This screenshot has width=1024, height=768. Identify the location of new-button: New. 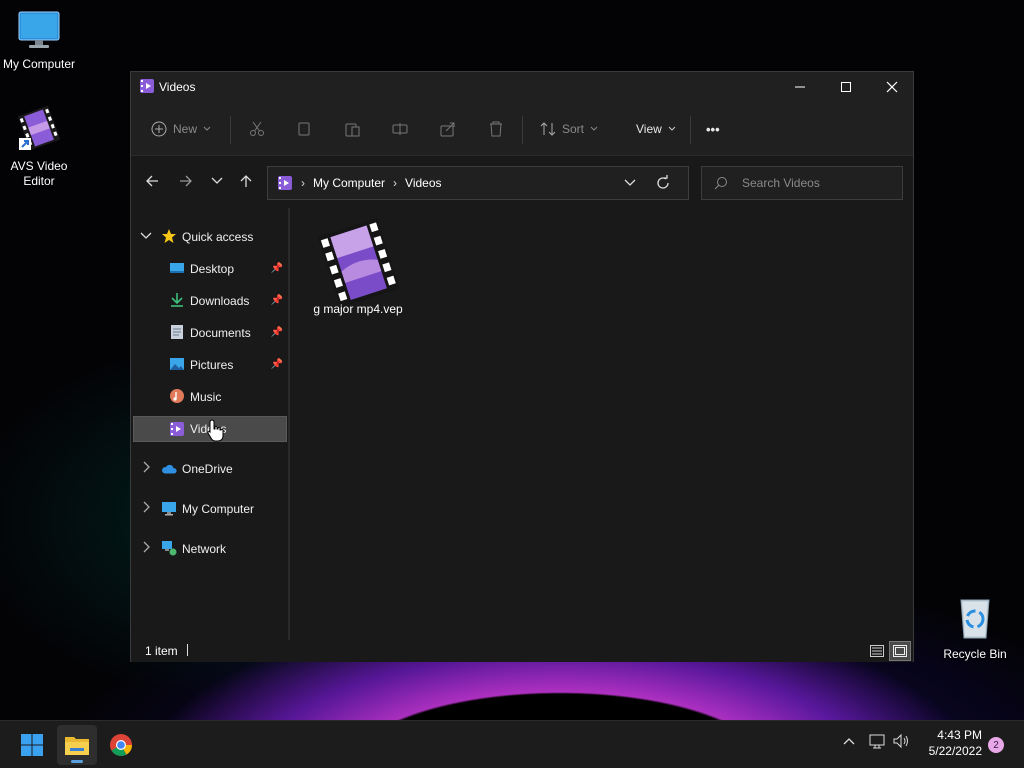
(181, 129).